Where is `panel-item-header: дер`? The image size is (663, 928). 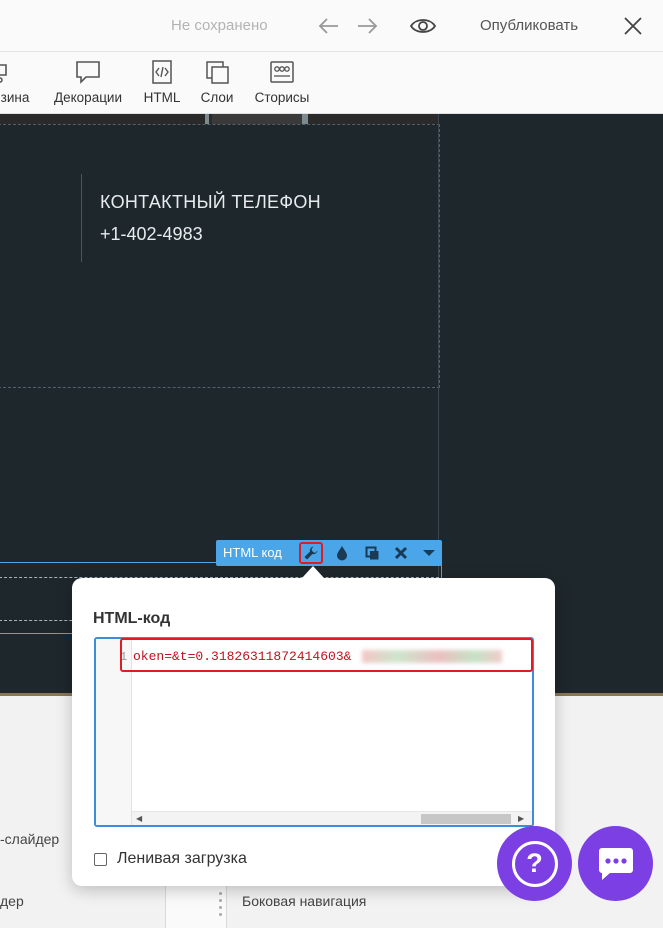
panel-item-header: дер is located at coordinates (12, 901).